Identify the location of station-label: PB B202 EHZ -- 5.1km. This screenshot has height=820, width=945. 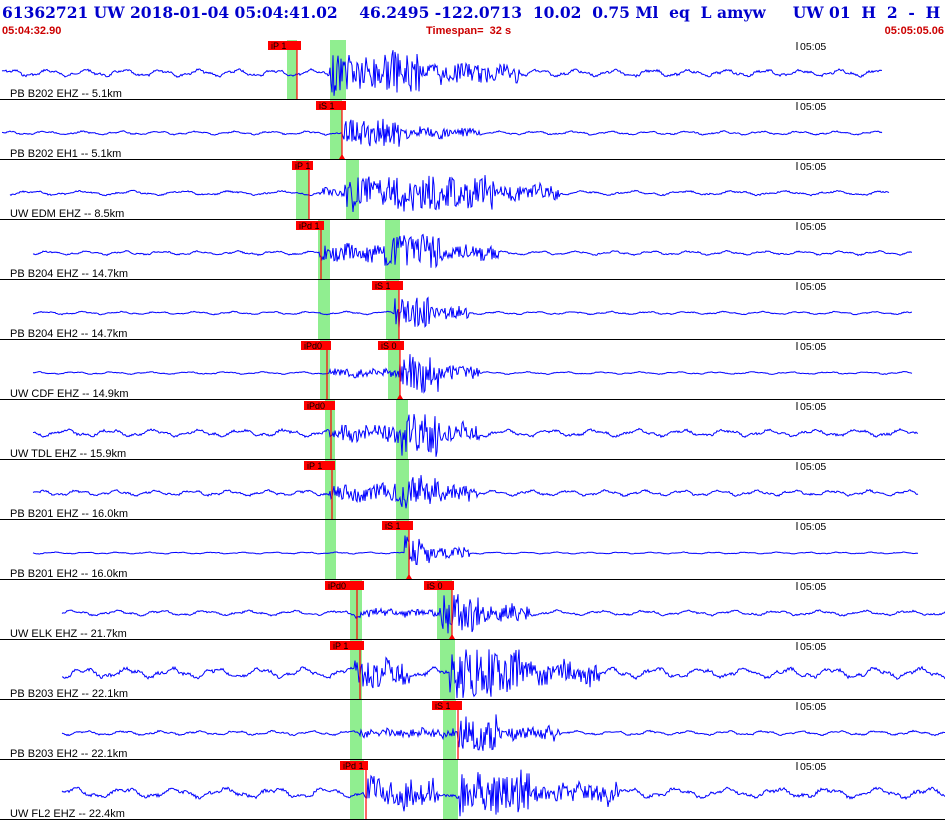
(66, 94).